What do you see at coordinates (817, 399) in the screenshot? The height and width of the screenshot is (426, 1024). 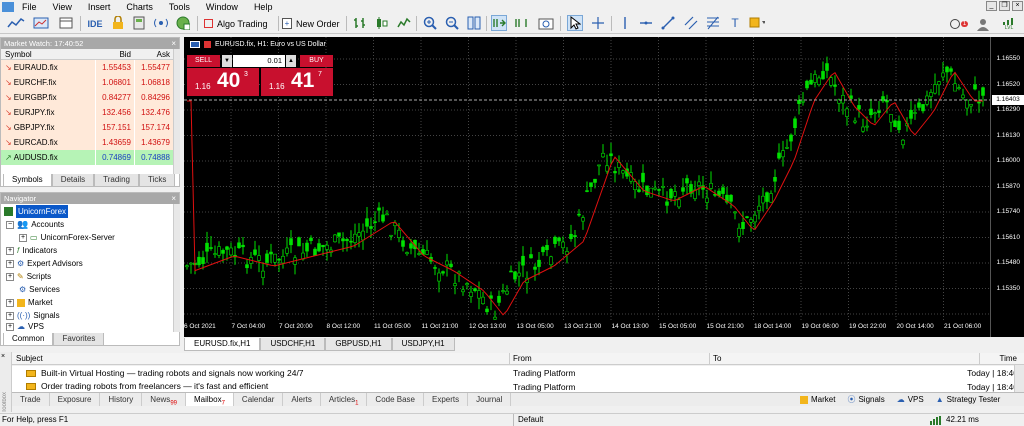 I see `market-link: Market` at bounding box center [817, 399].